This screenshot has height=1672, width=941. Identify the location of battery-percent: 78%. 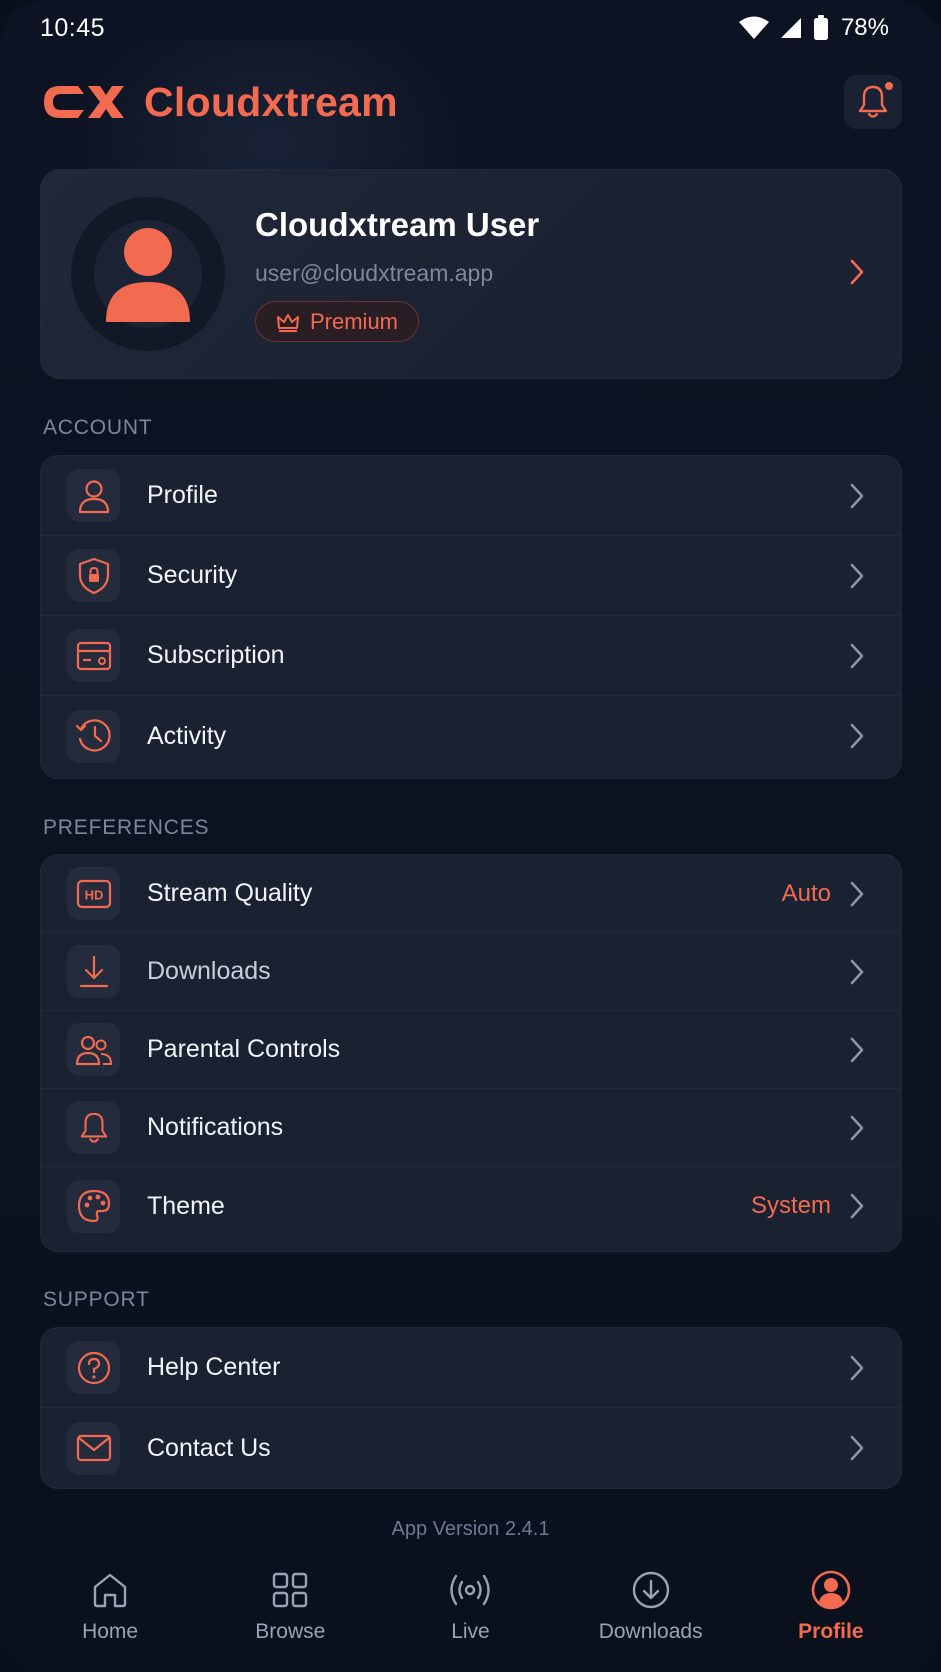
(864, 27).